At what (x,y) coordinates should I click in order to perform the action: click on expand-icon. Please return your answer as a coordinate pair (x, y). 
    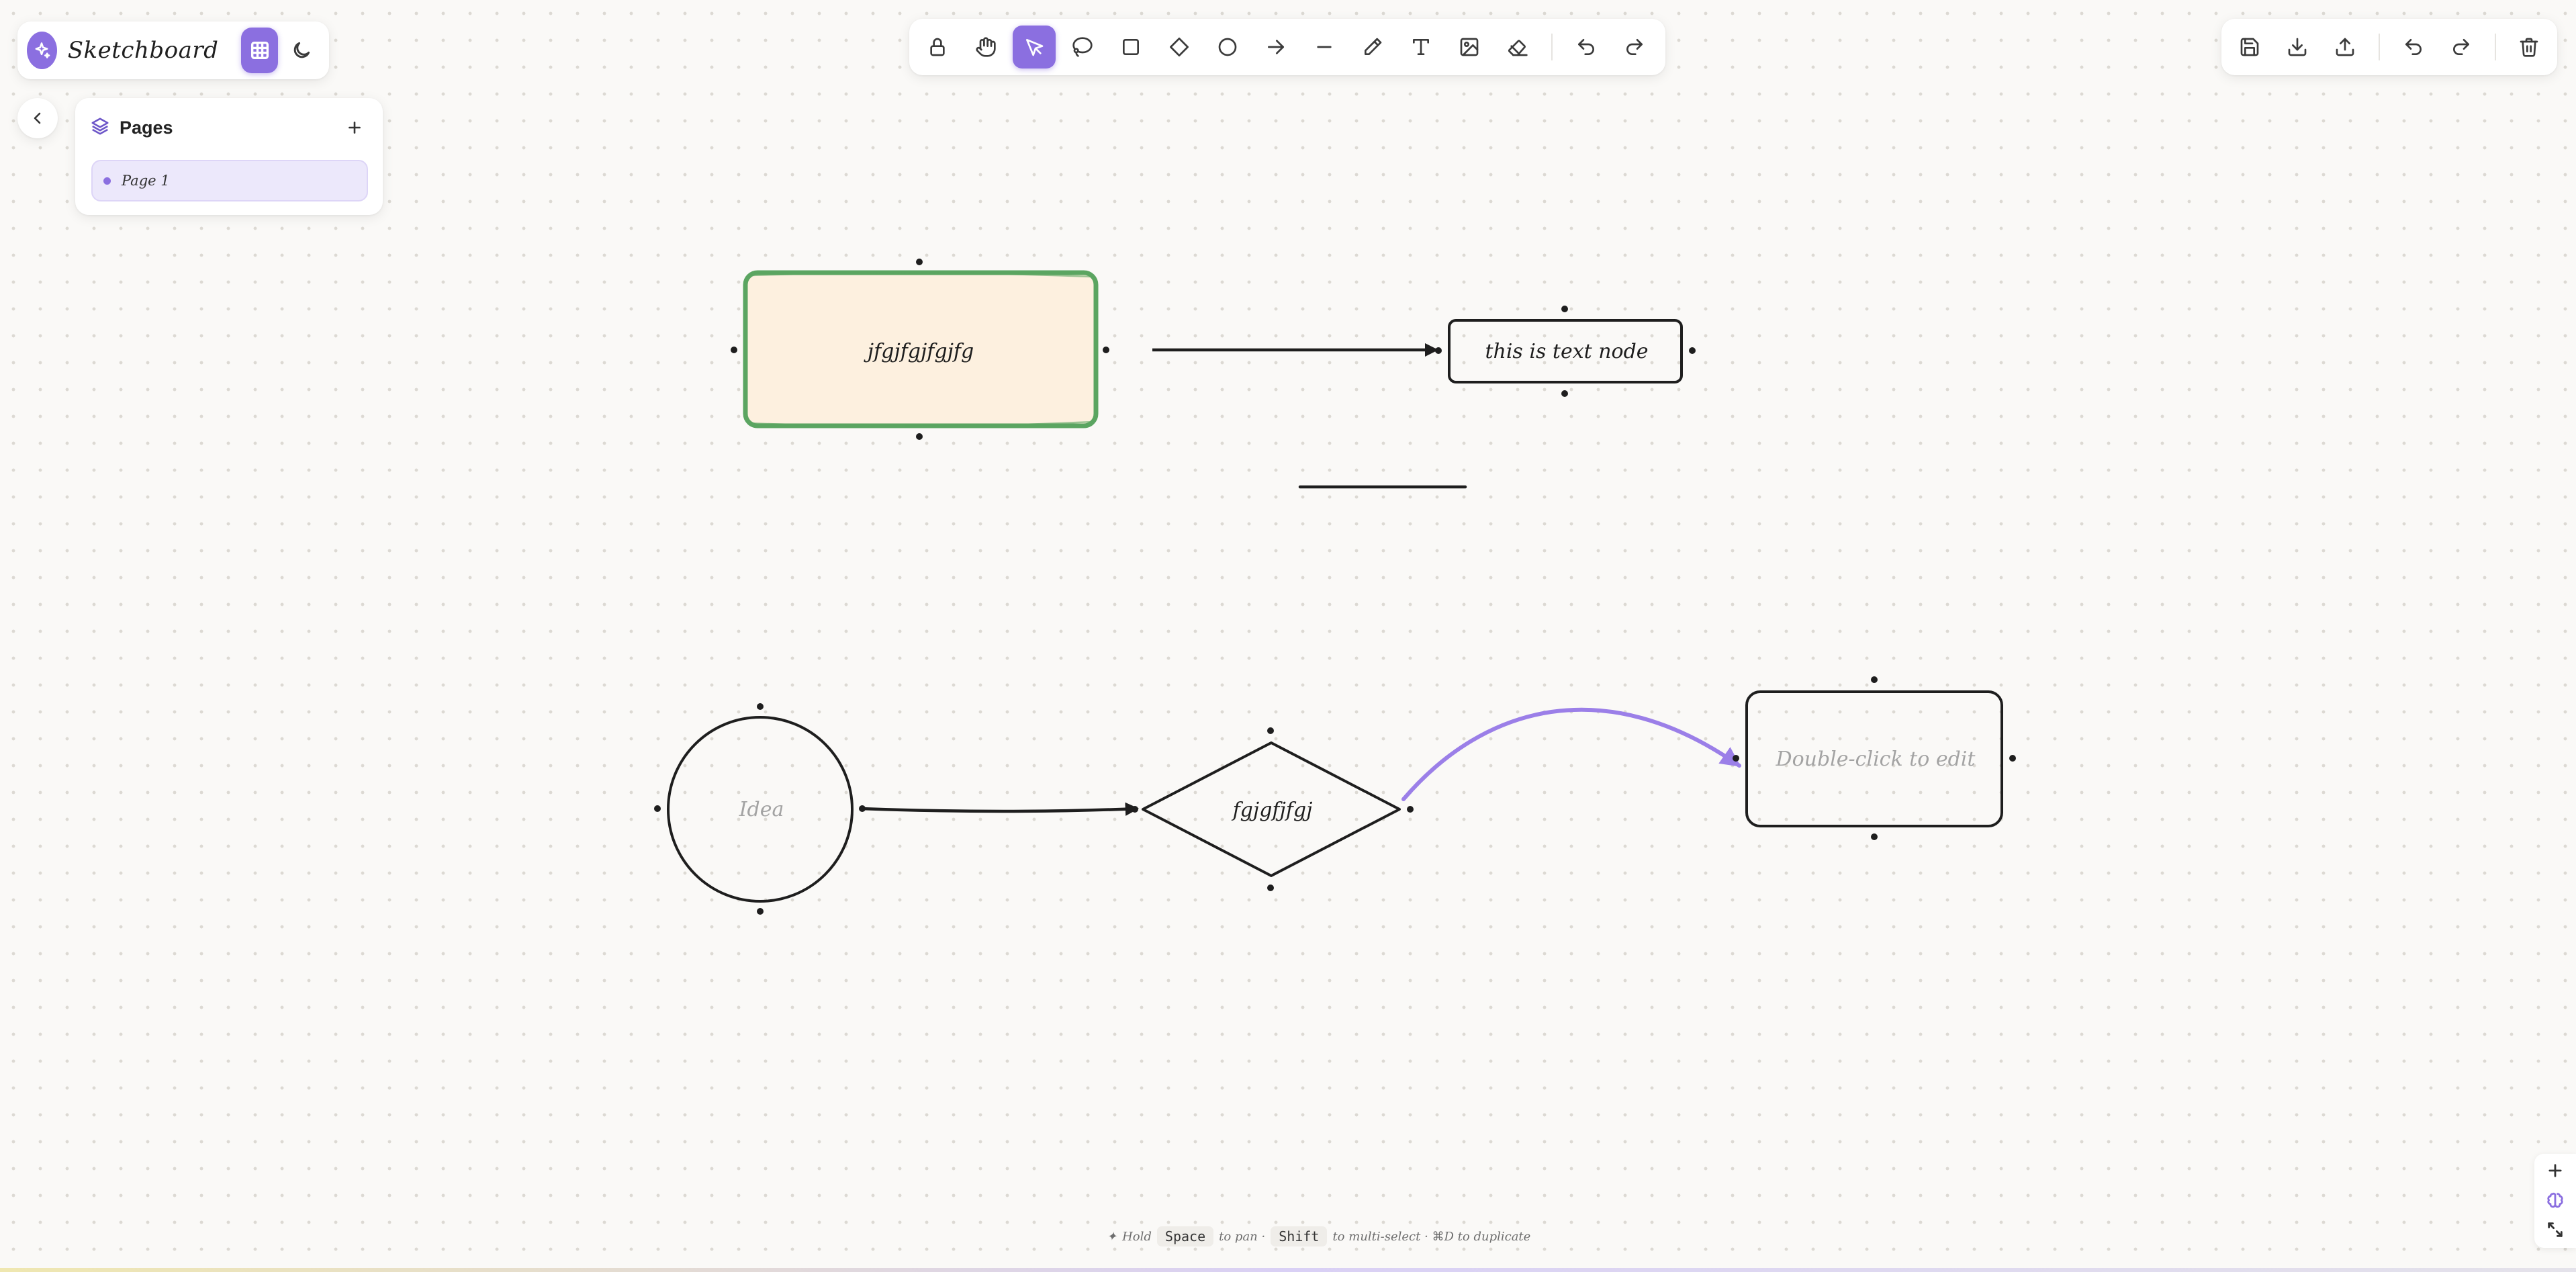
    Looking at the image, I should click on (2555, 1229).